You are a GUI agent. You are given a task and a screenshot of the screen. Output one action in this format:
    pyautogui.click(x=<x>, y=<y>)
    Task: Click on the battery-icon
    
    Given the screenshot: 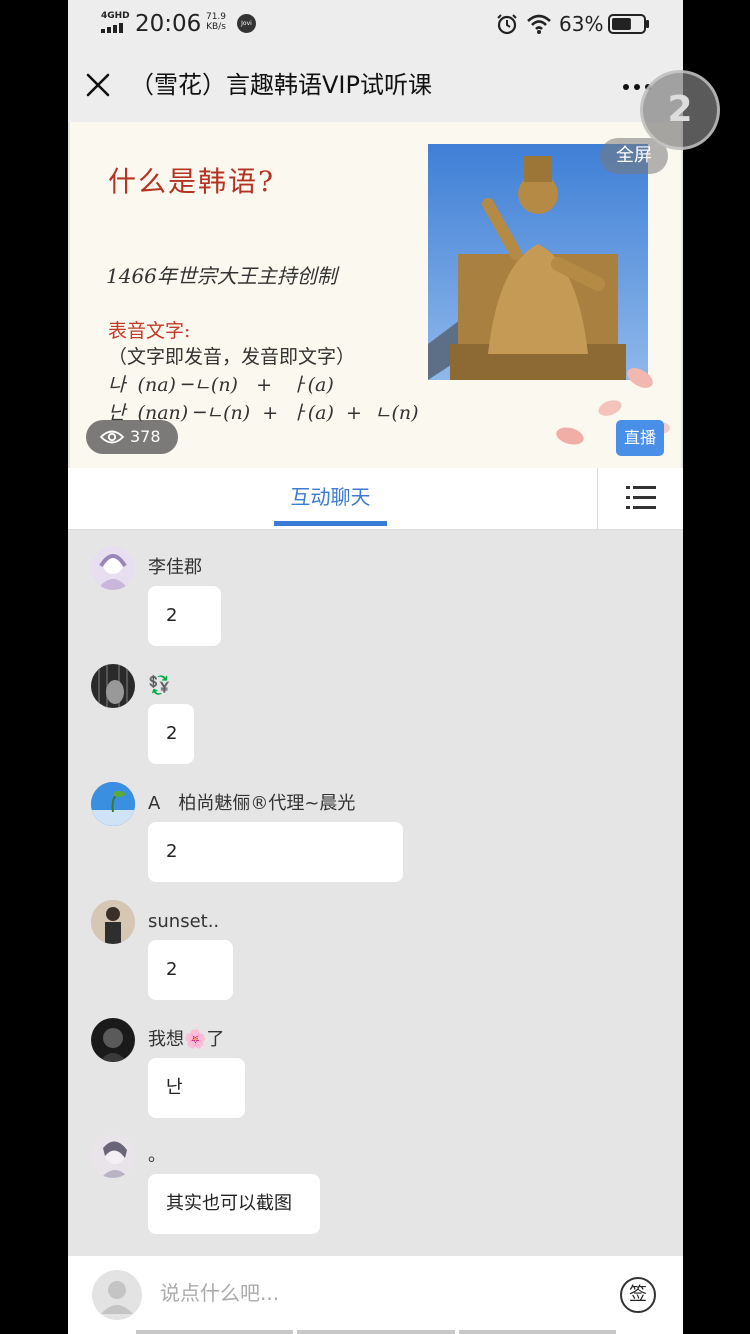 What is the action you would take?
    pyautogui.click(x=628, y=24)
    